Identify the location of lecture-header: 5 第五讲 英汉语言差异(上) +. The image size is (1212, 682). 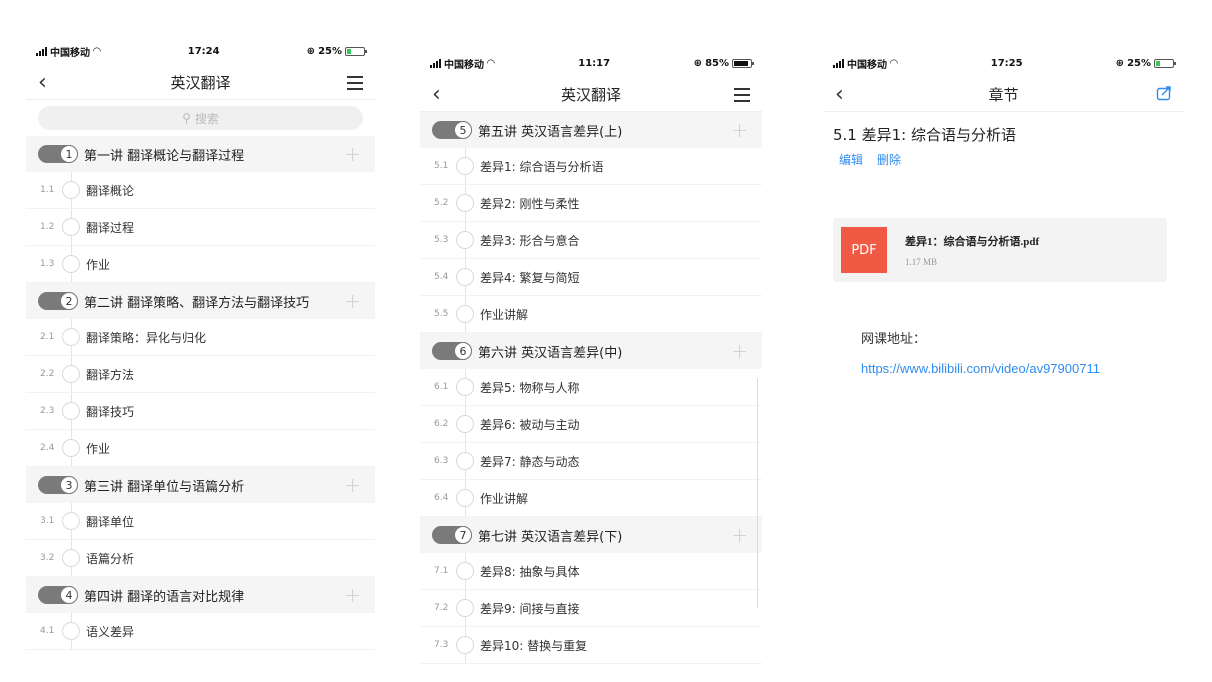
(591, 130).